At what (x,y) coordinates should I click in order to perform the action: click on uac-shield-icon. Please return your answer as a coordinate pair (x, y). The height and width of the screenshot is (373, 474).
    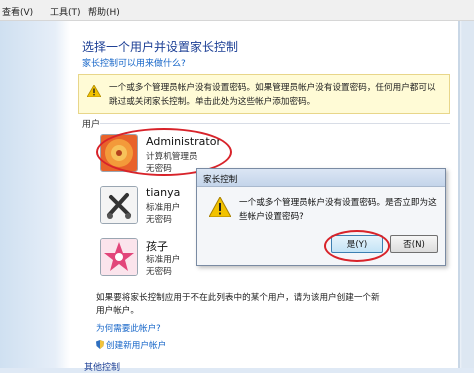
    Looking at the image, I should click on (100, 344).